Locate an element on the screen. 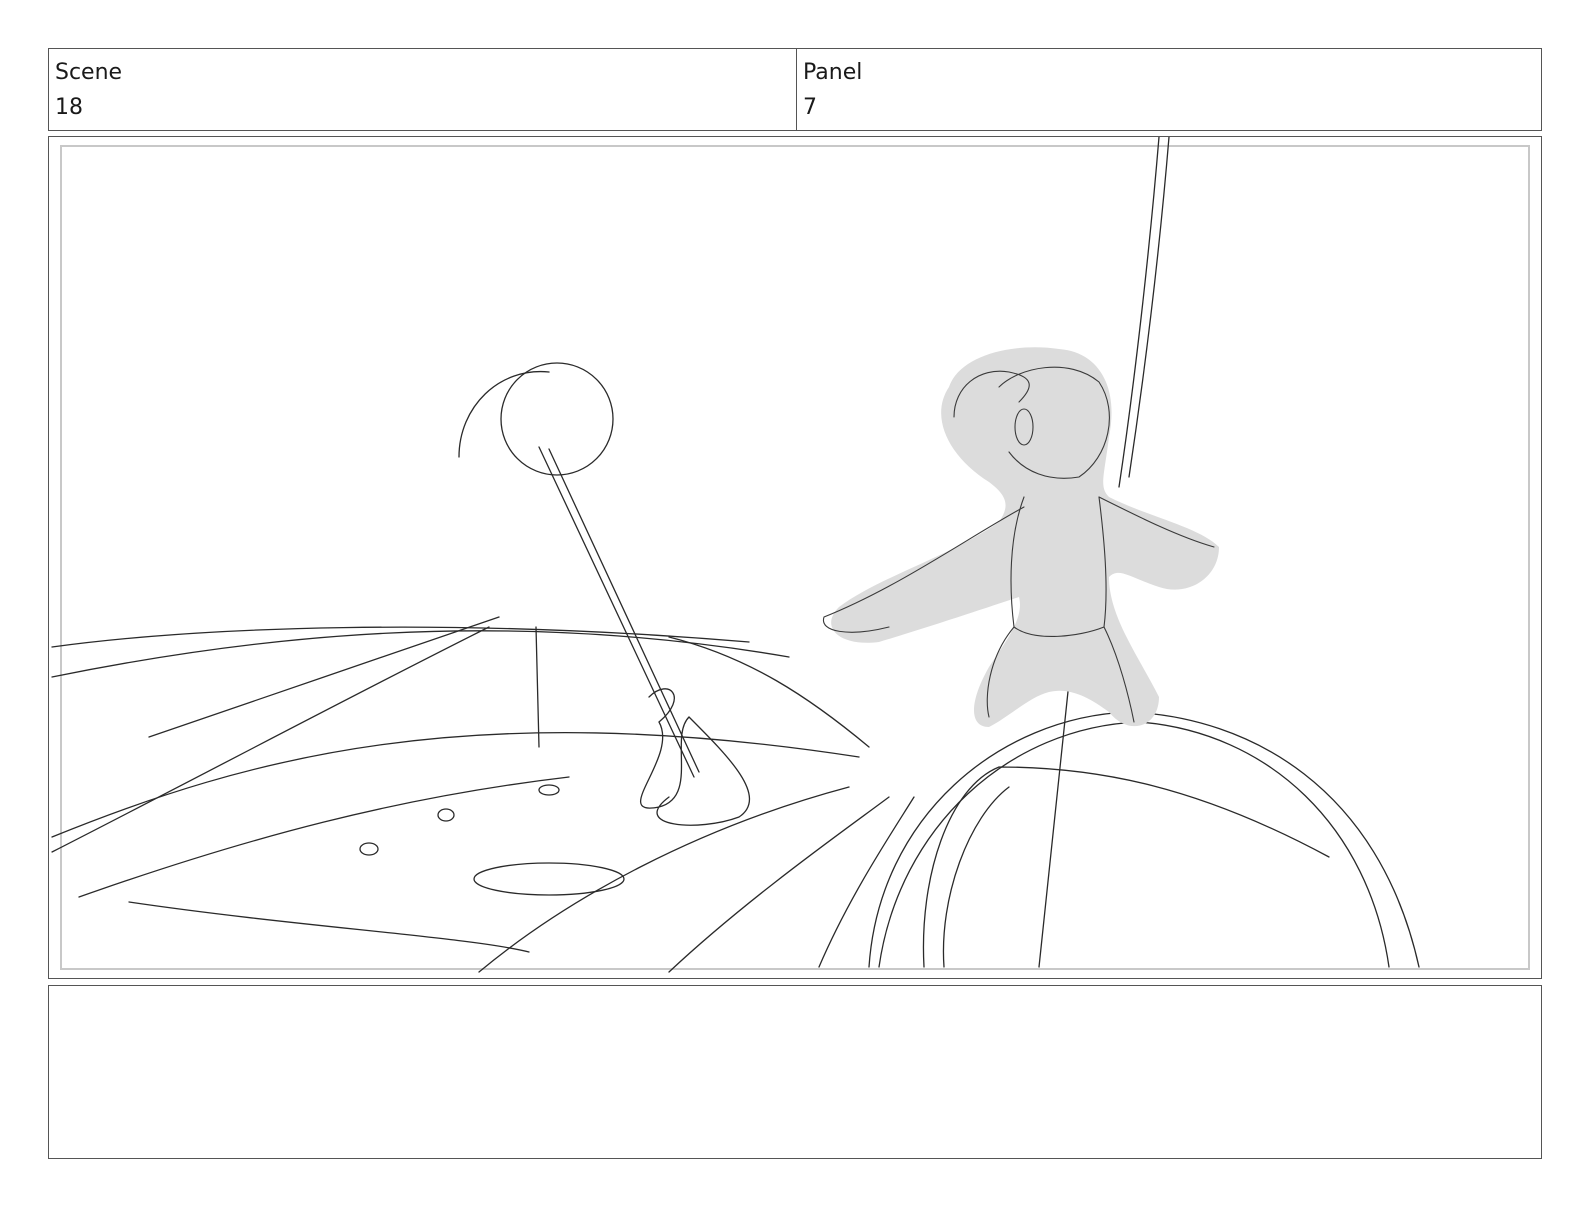 The height and width of the screenshot is (1224, 1584). panel-number: 7 is located at coordinates (810, 107).